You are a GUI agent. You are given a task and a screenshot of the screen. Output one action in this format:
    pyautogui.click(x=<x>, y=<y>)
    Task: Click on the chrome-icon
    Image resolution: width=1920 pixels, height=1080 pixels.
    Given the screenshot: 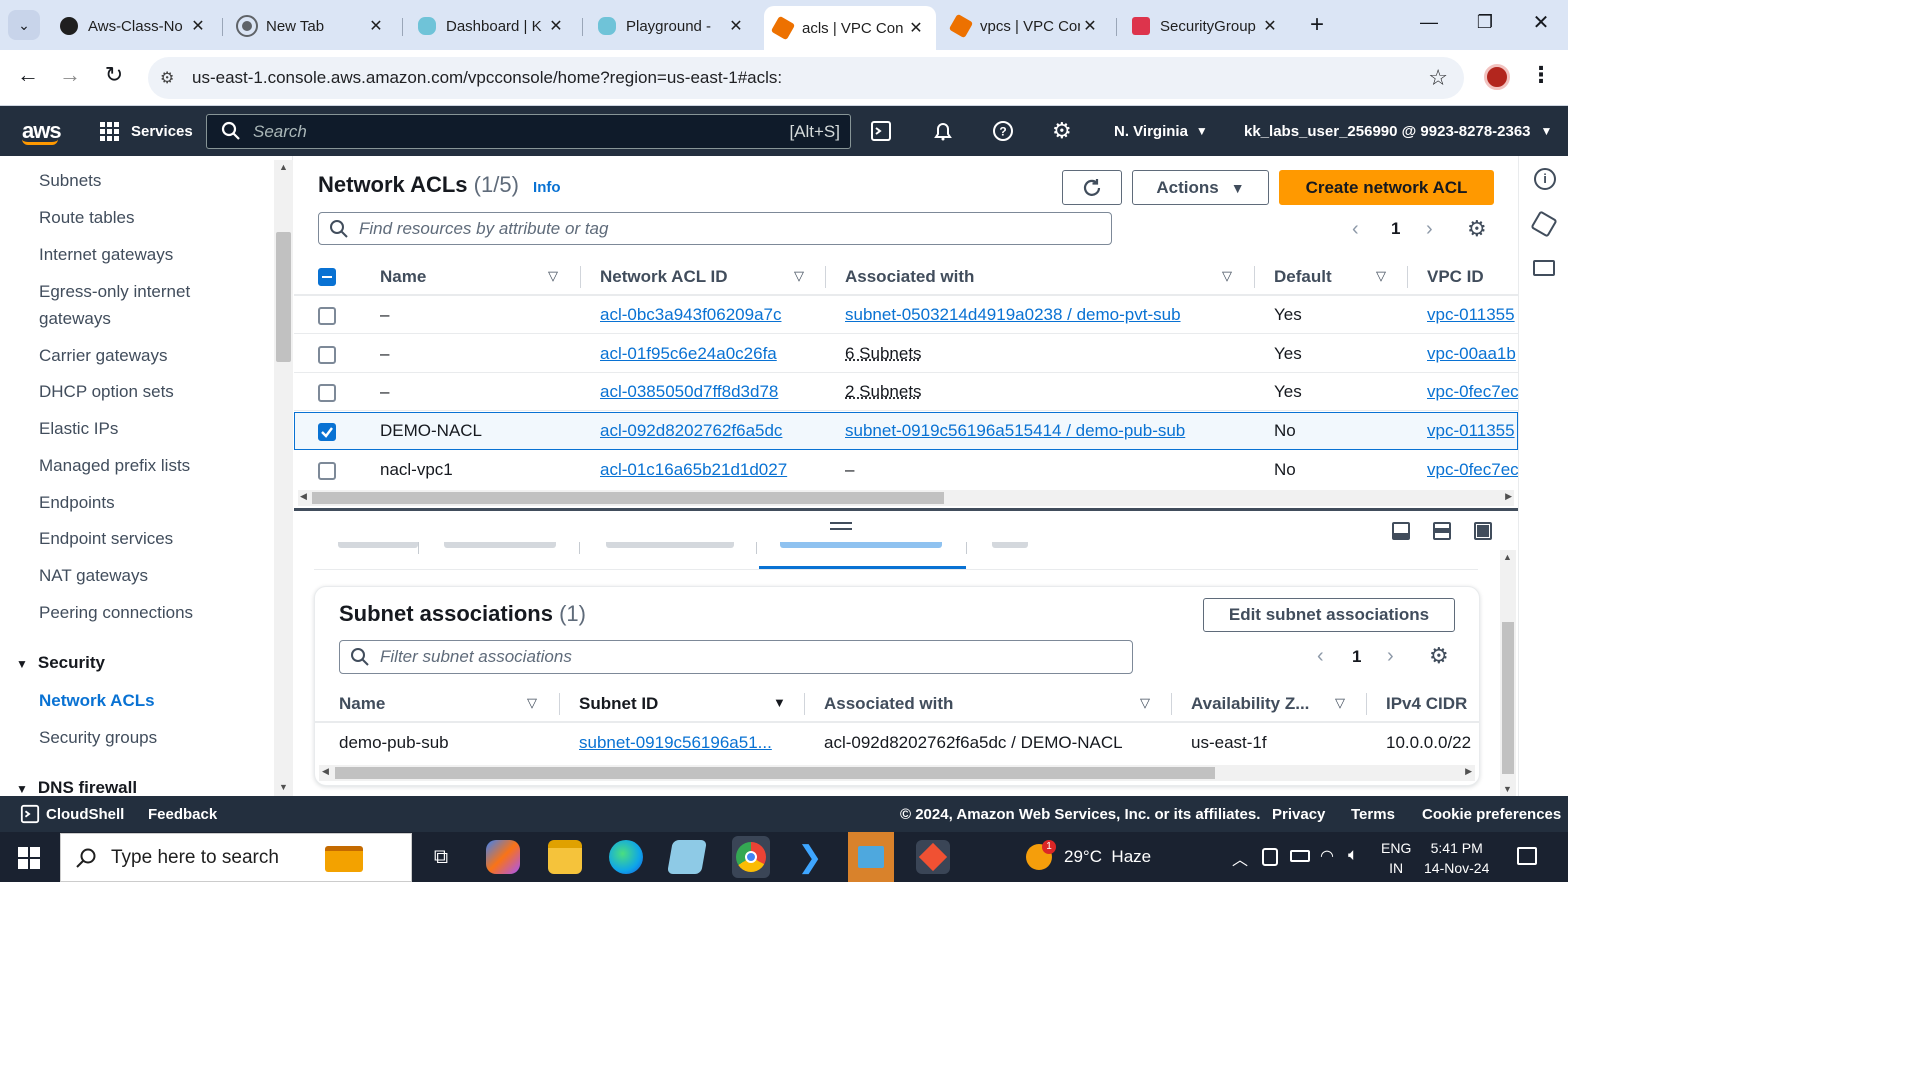 What is the action you would take?
    pyautogui.click(x=751, y=857)
    